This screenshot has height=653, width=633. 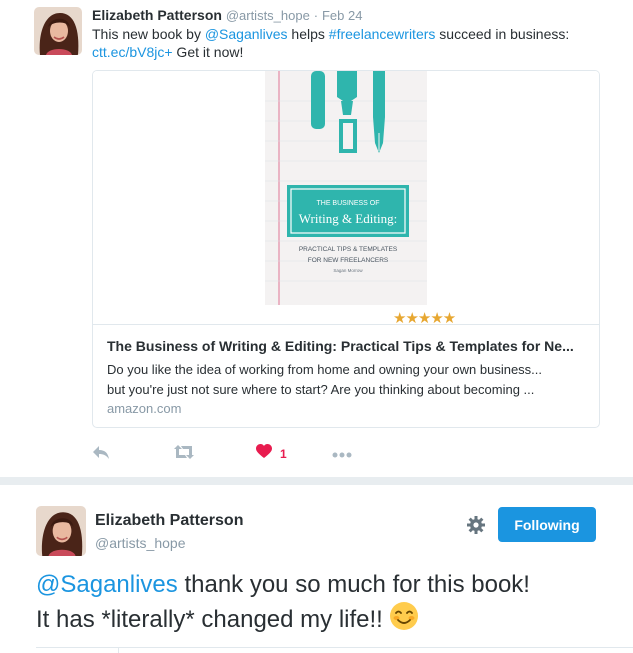 I want to click on stream-divider, so click(x=316, y=481).